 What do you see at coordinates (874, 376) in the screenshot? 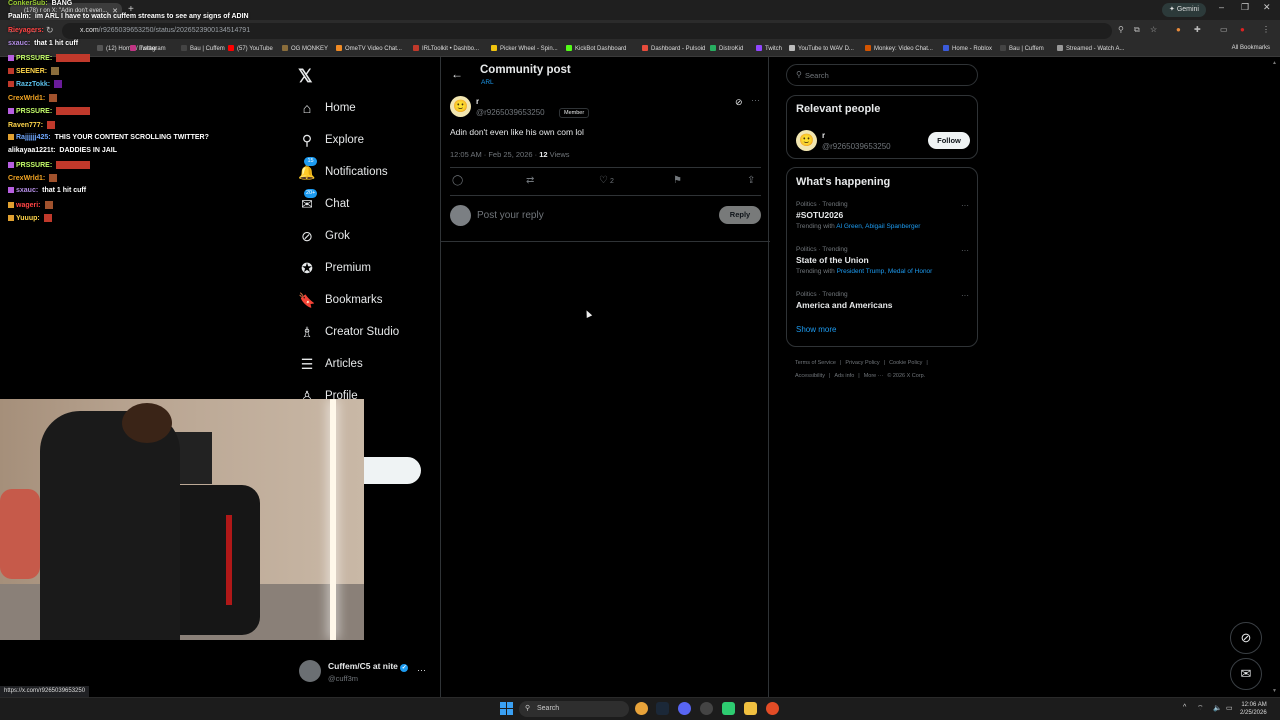
I see `footer-link: More ···` at bounding box center [874, 376].